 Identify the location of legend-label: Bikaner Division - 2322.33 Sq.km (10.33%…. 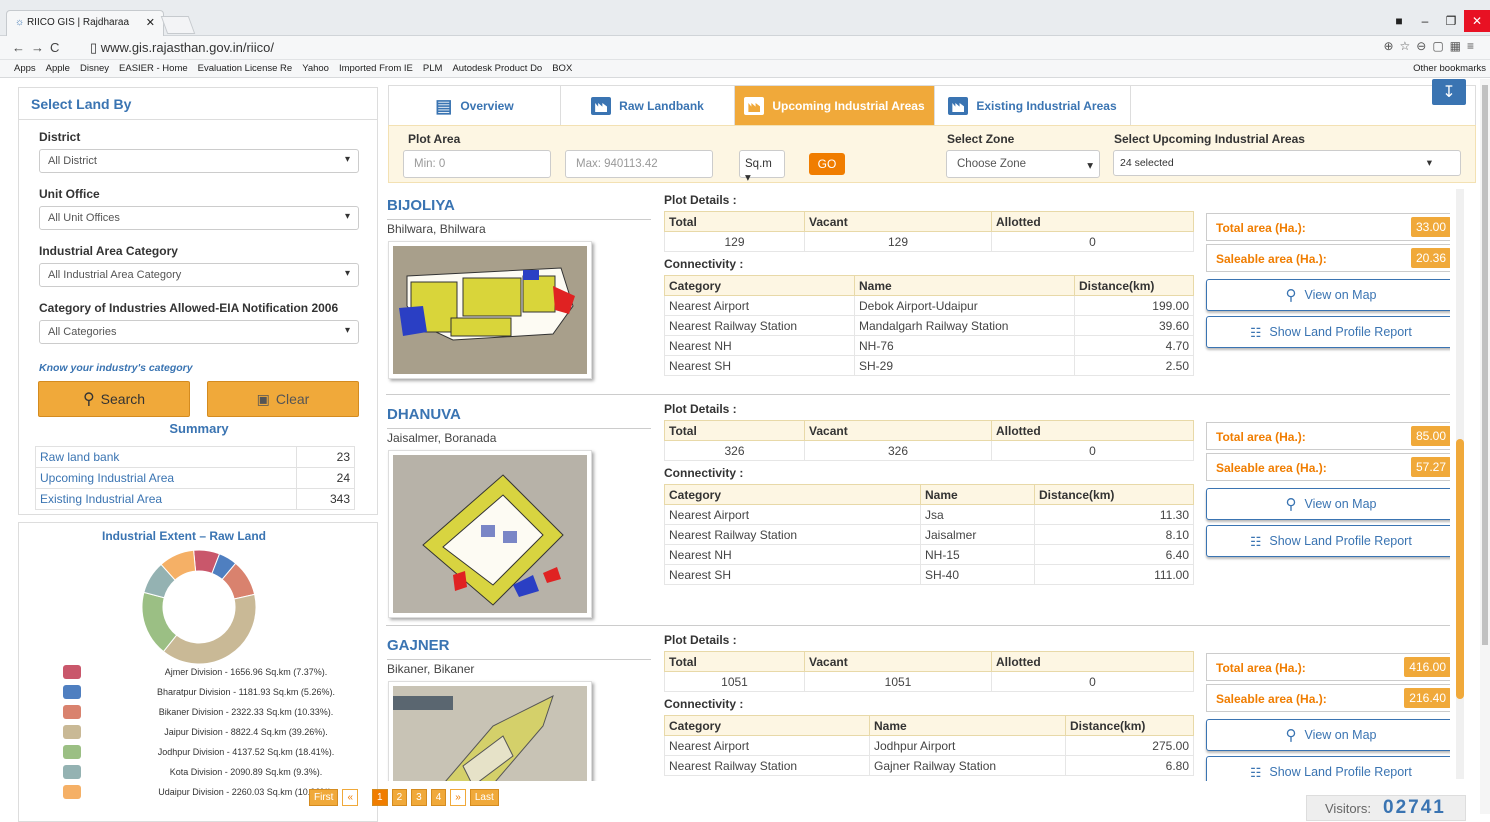
(246, 712).